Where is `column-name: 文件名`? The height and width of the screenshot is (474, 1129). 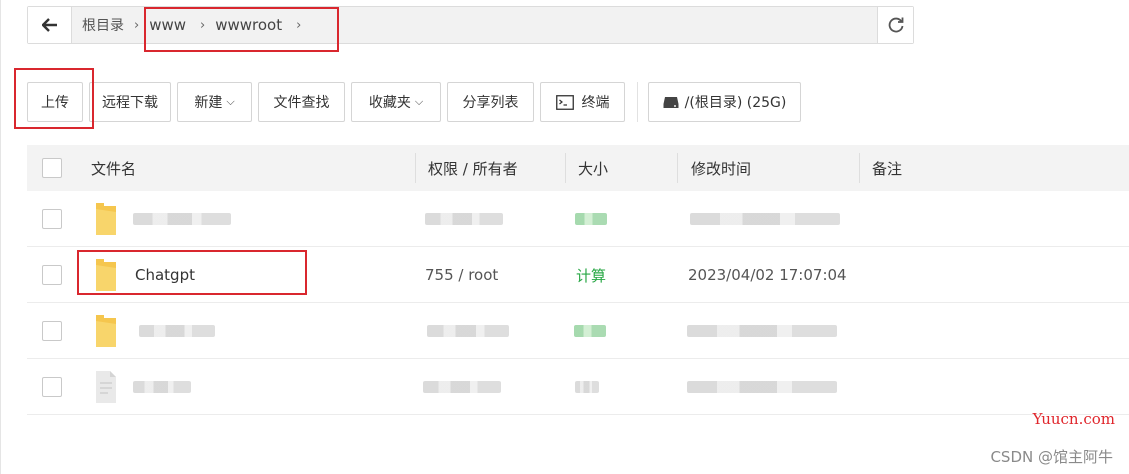 column-name: 文件名 is located at coordinates (113, 168).